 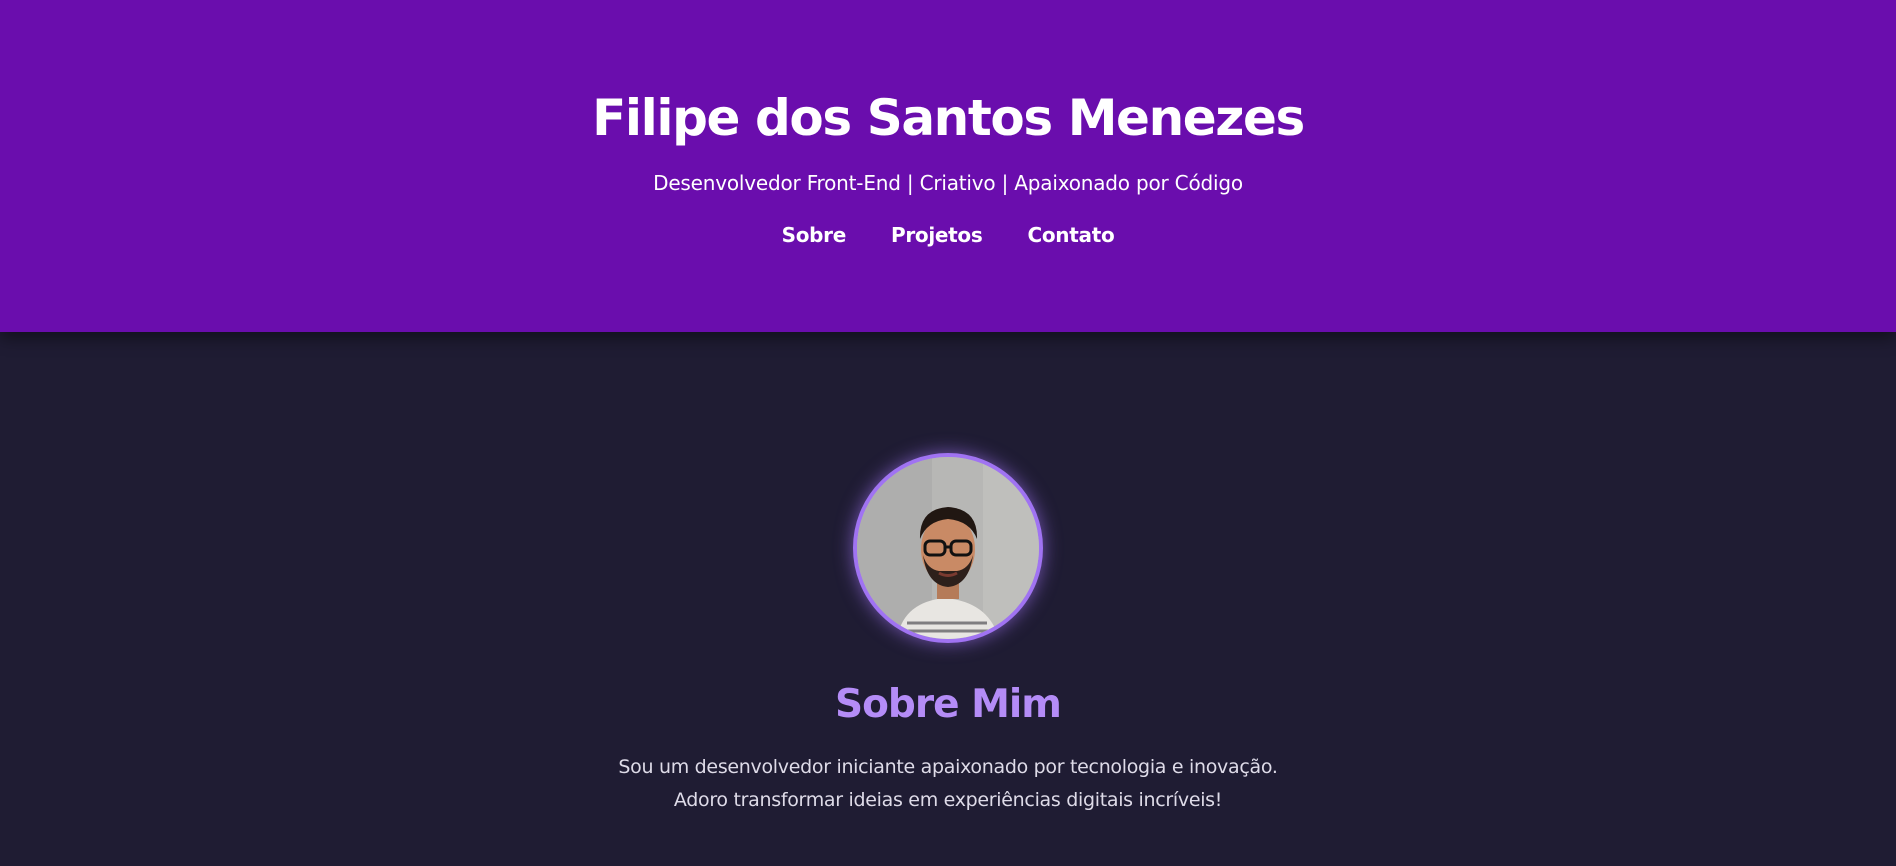 I want to click on site-title: Filipe dos Santos Menezes, so click(x=948, y=118).